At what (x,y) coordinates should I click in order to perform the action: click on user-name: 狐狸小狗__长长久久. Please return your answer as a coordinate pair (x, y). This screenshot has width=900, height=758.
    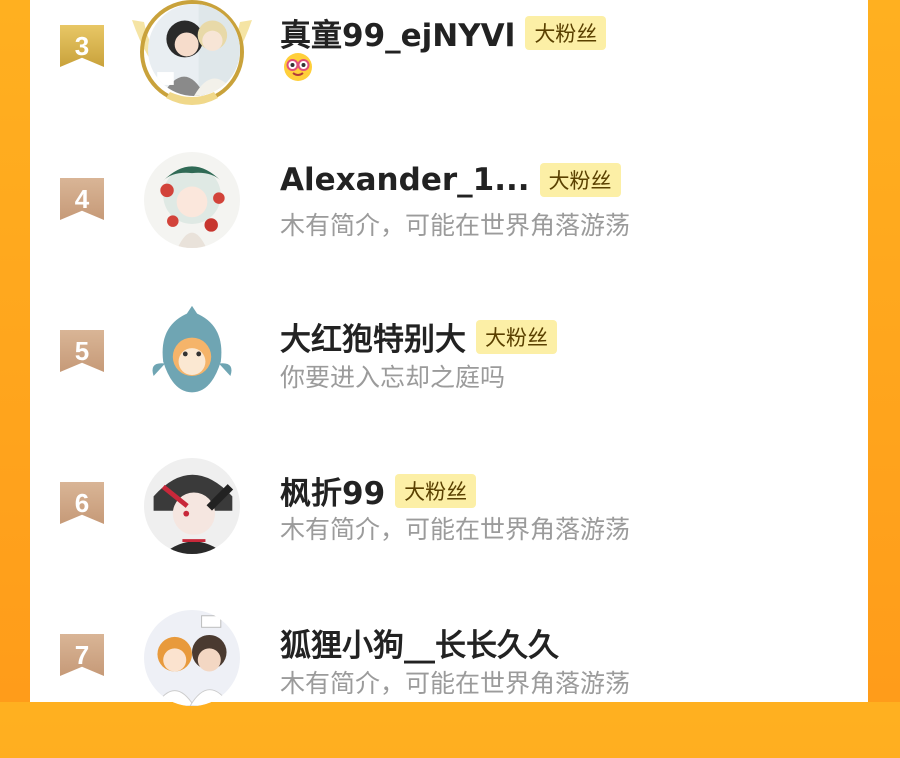
    Looking at the image, I should click on (419, 642).